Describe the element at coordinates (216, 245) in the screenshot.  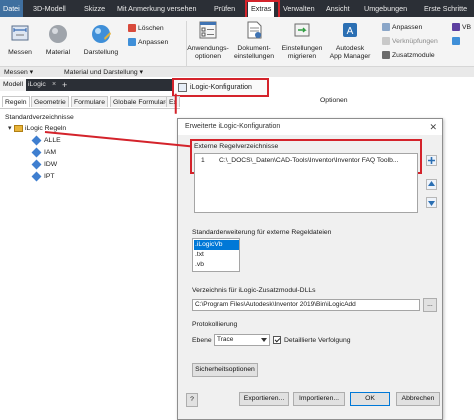
I see `ext-option-ilogicvb: .iLogicVb` at that location.